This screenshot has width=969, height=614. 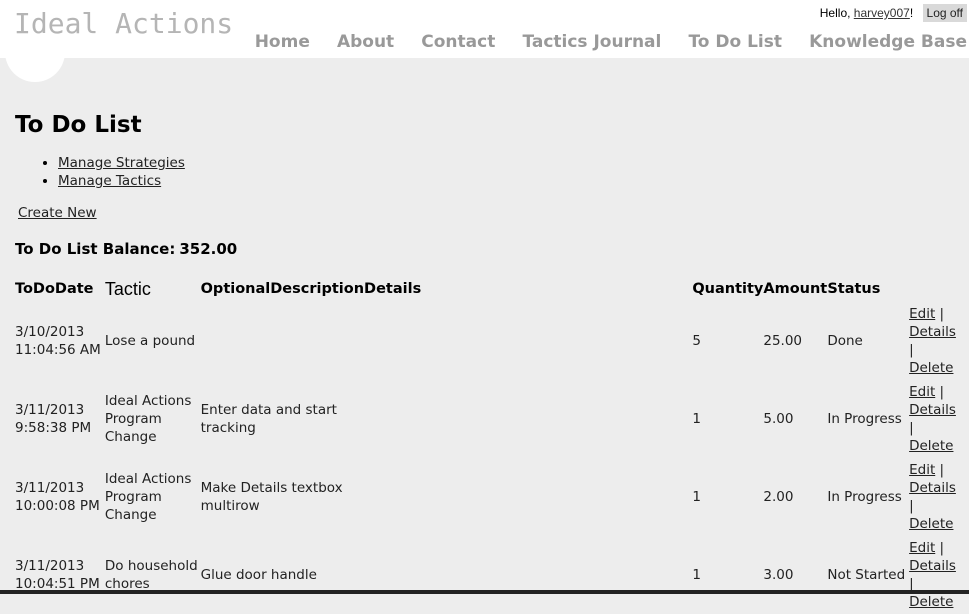 I want to click on header-details: Details, so click(x=393, y=289).